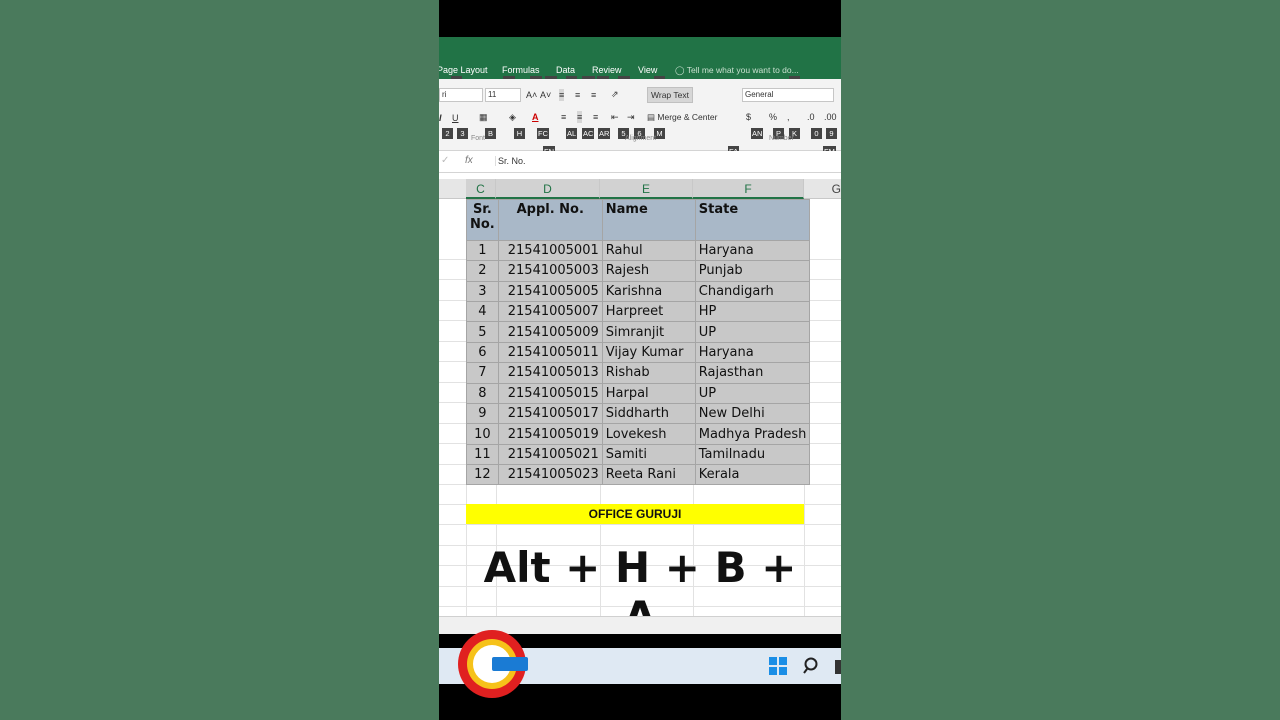  What do you see at coordinates (482, 352) in the screenshot?
I see `cell-sr: 6` at bounding box center [482, 352].